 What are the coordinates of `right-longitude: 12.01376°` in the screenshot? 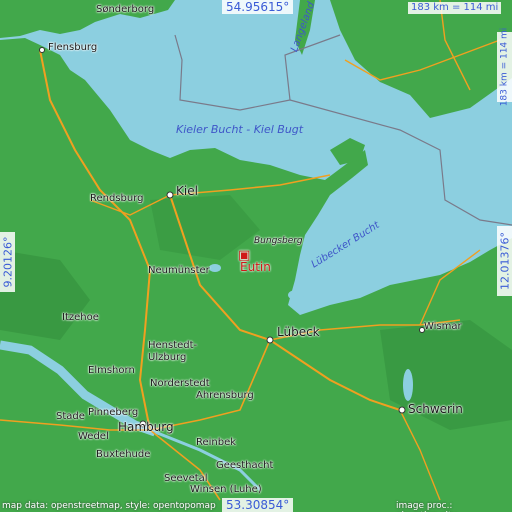 It's located at (504, 261).